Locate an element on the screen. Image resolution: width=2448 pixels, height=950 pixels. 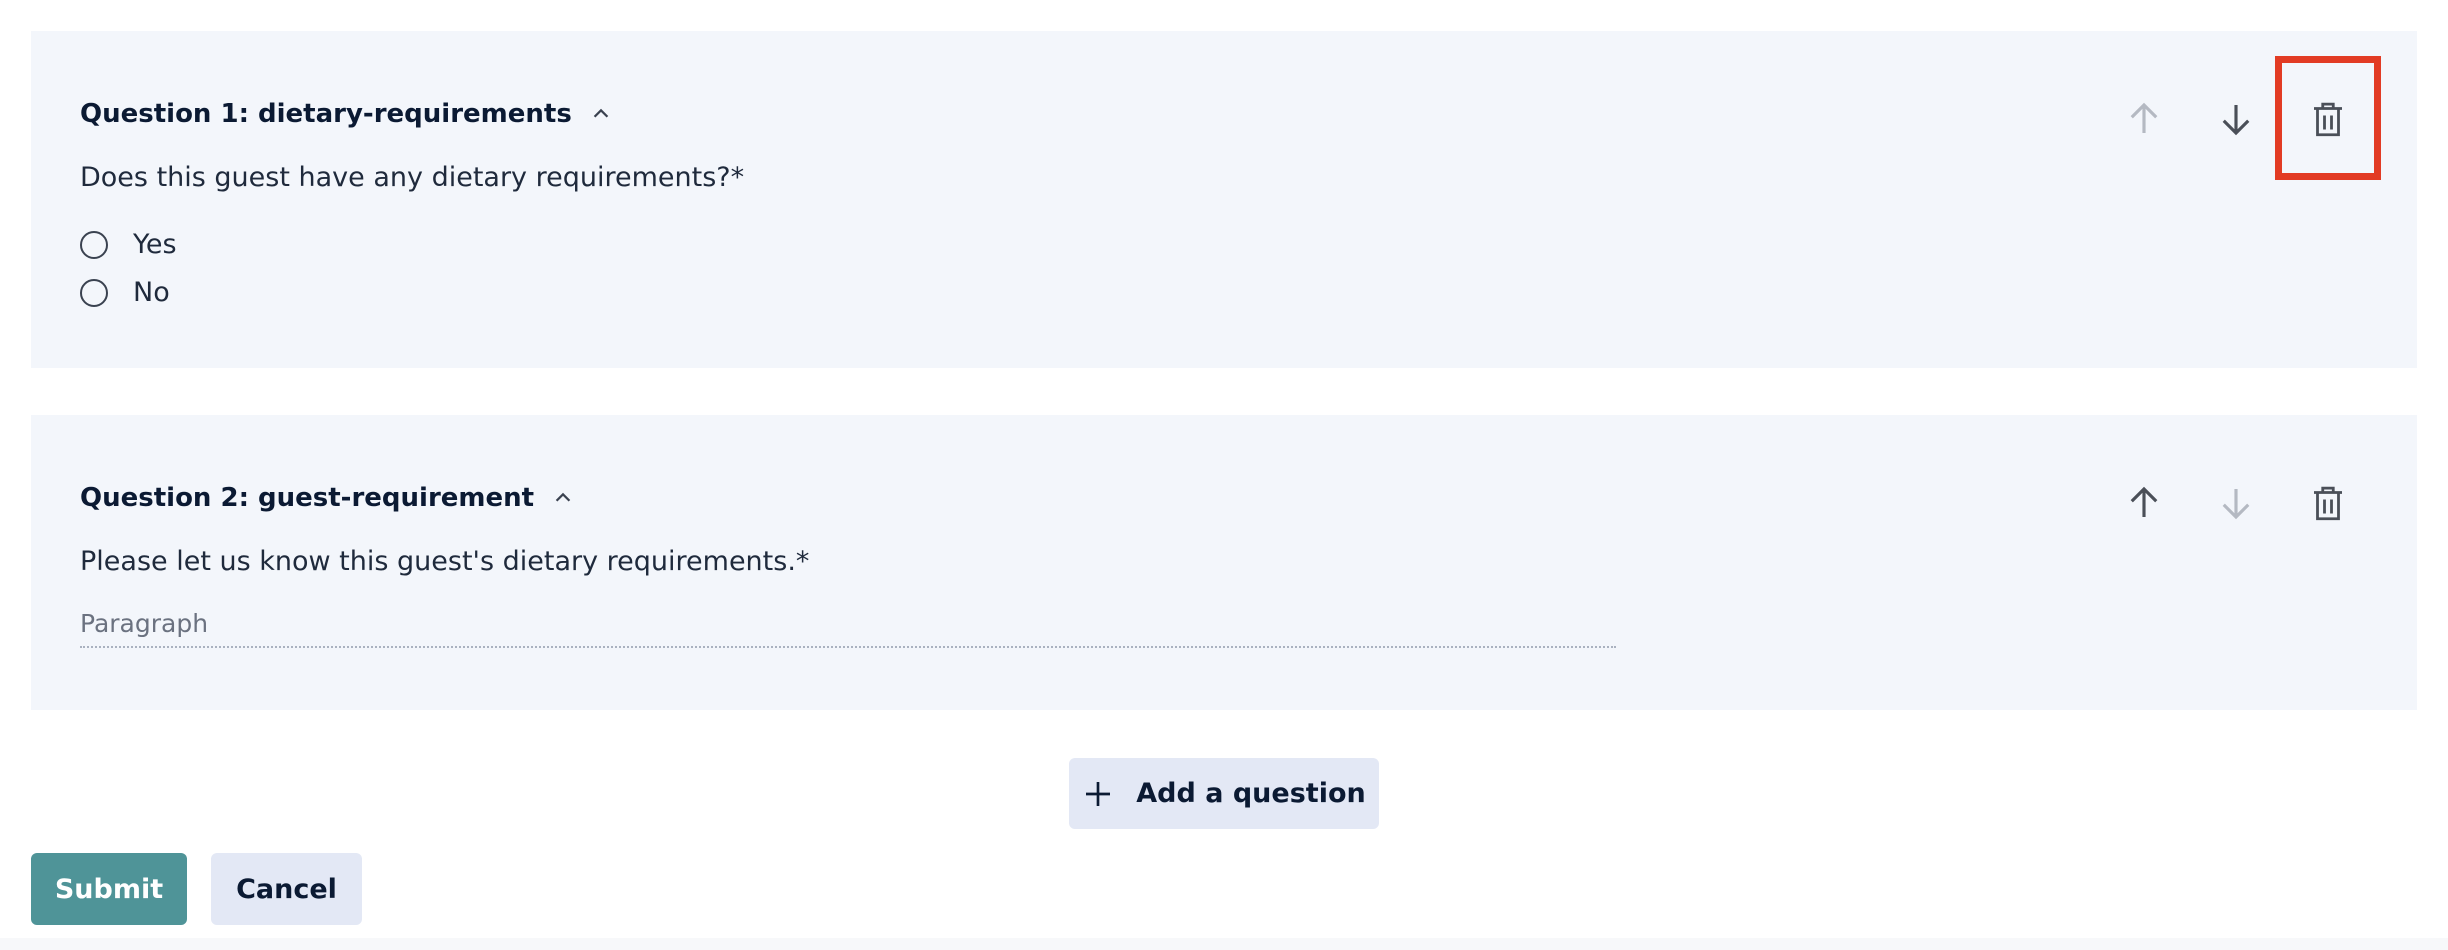
question-1-header: Question 1: dietary-requirements is located at coordinates (346, 114).